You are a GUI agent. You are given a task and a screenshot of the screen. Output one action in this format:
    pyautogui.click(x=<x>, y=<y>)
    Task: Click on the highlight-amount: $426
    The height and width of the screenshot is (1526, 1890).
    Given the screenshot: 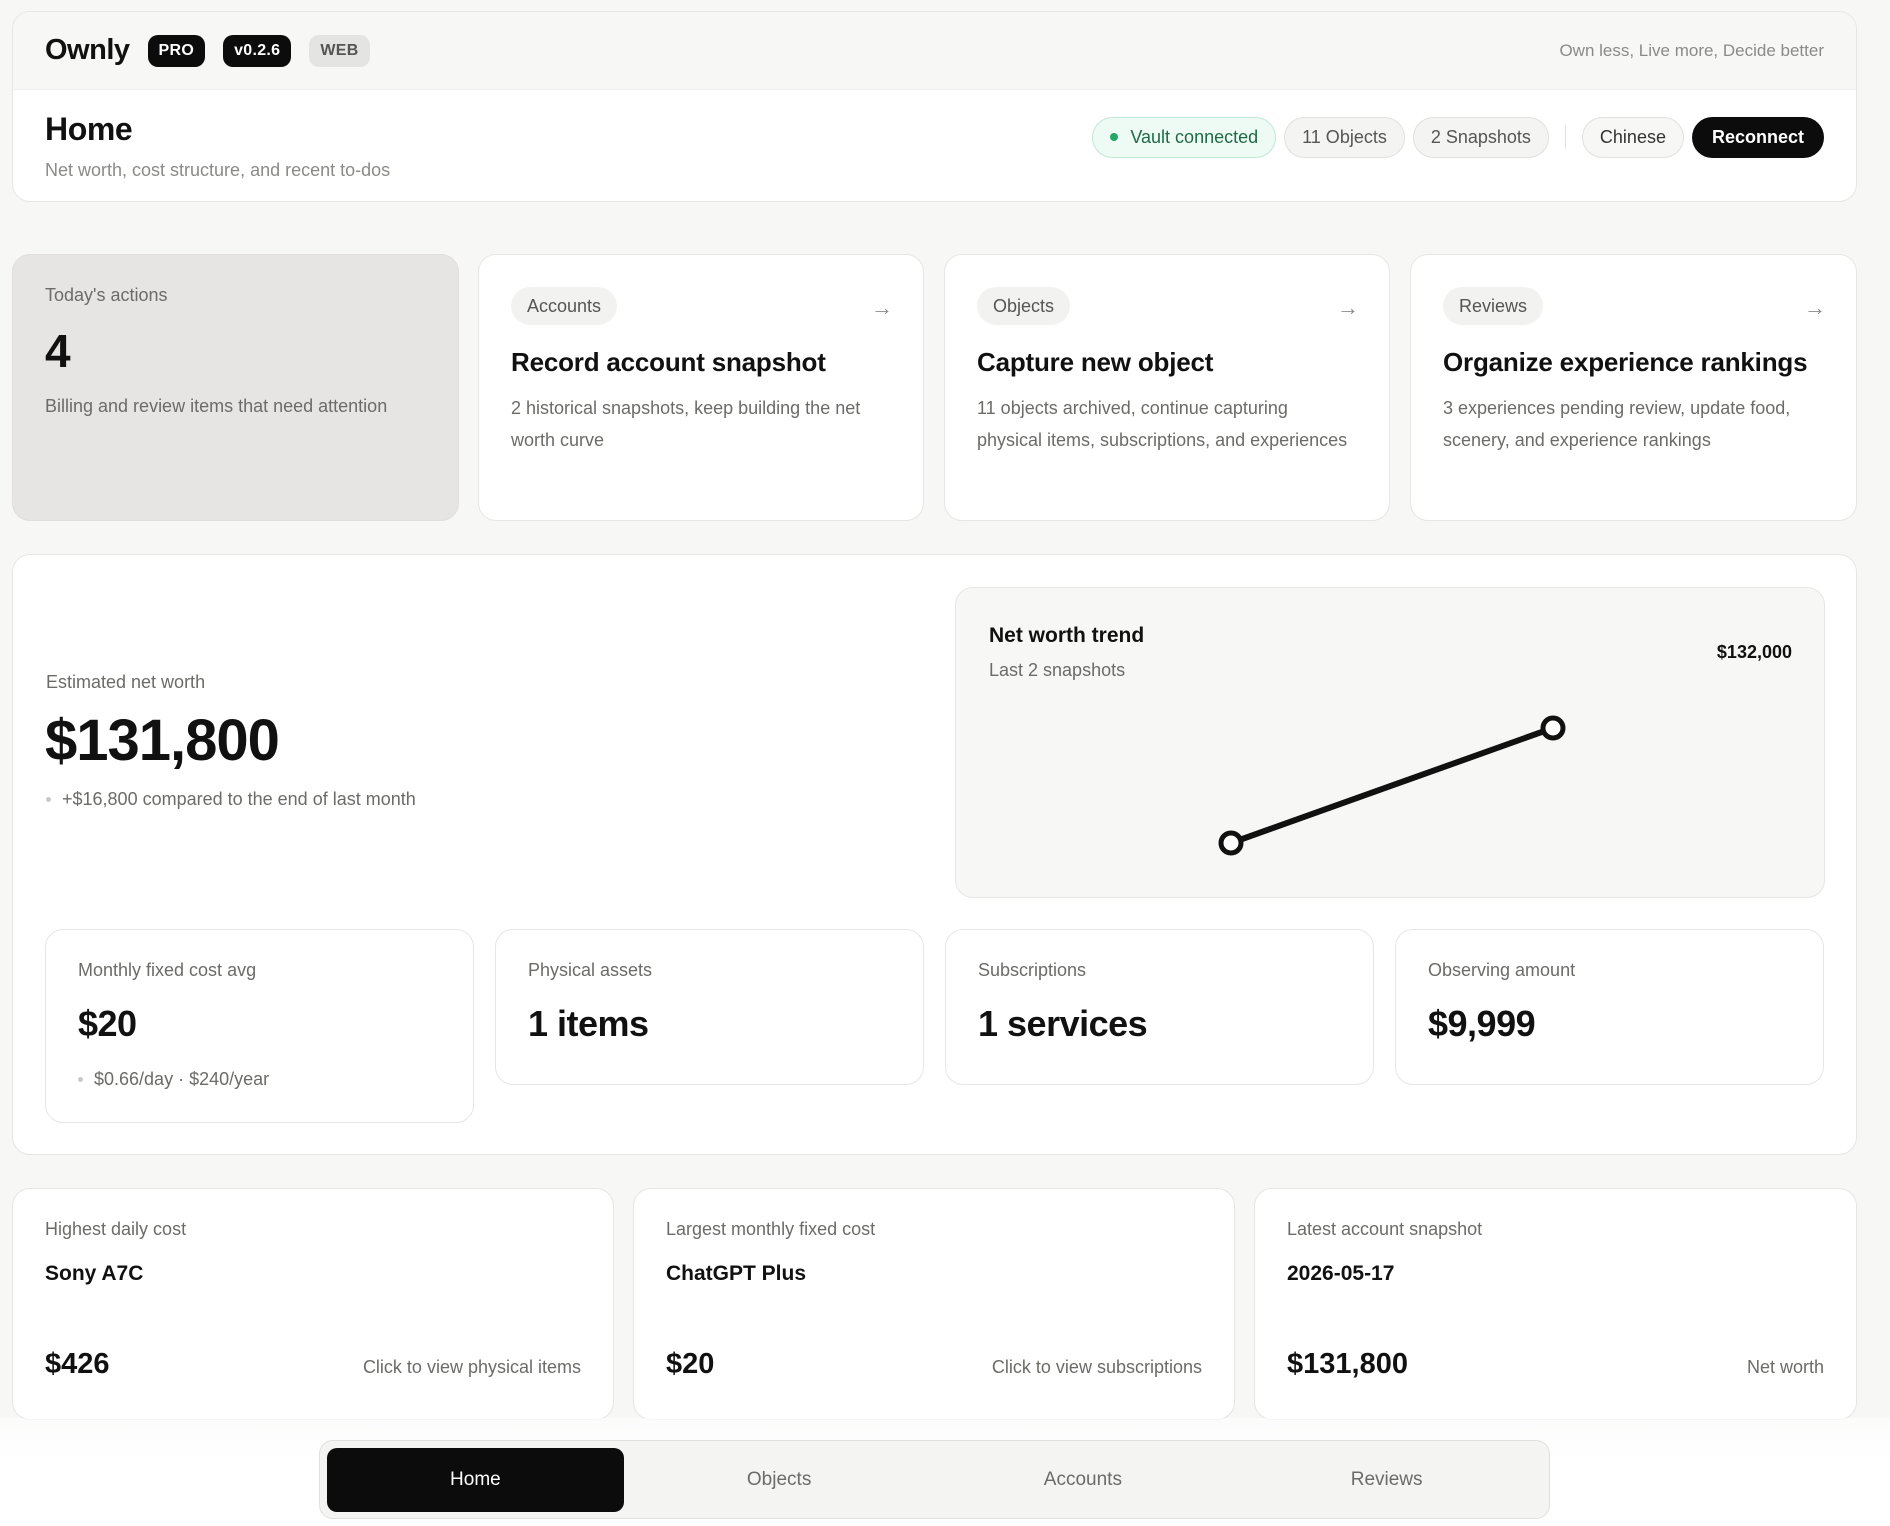 What is the action you would take?
    pyautogui.click(x=77, y=1364)
    